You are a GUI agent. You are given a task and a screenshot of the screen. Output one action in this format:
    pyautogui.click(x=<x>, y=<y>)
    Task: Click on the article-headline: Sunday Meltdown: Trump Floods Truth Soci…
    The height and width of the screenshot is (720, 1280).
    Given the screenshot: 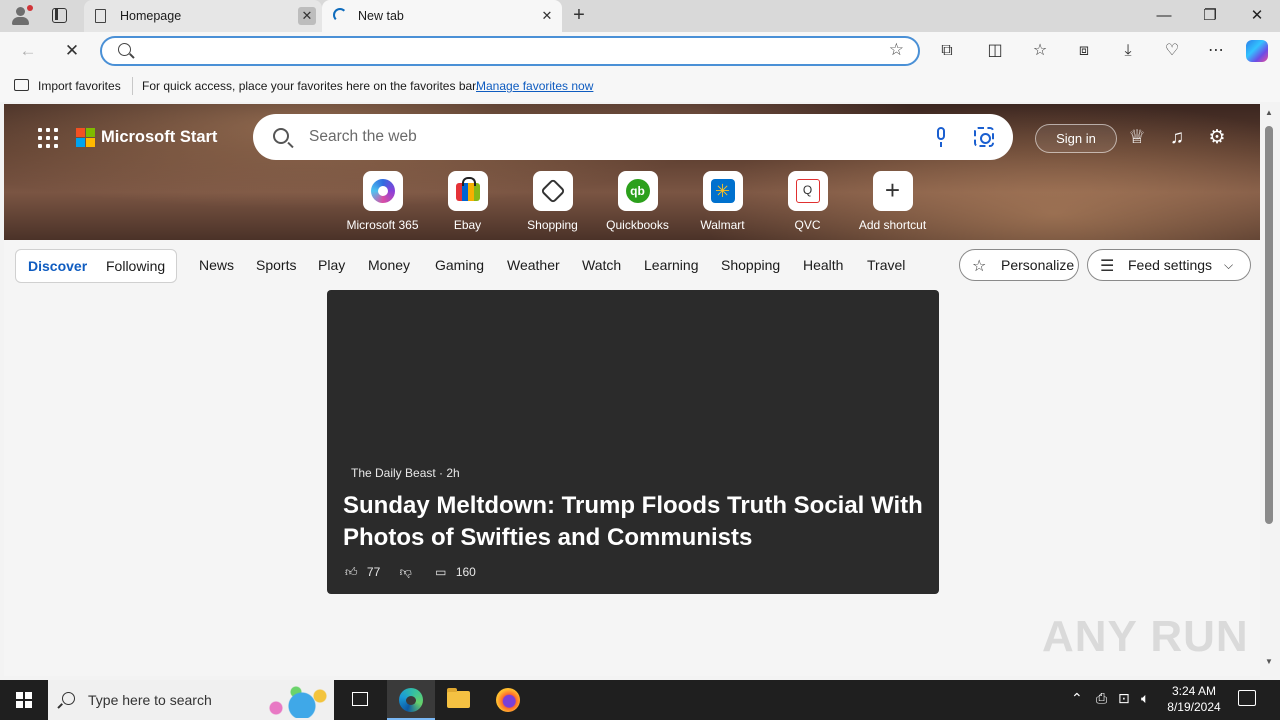 What is the action you would take?
    pyautogui.click(x=633, y=522)
    